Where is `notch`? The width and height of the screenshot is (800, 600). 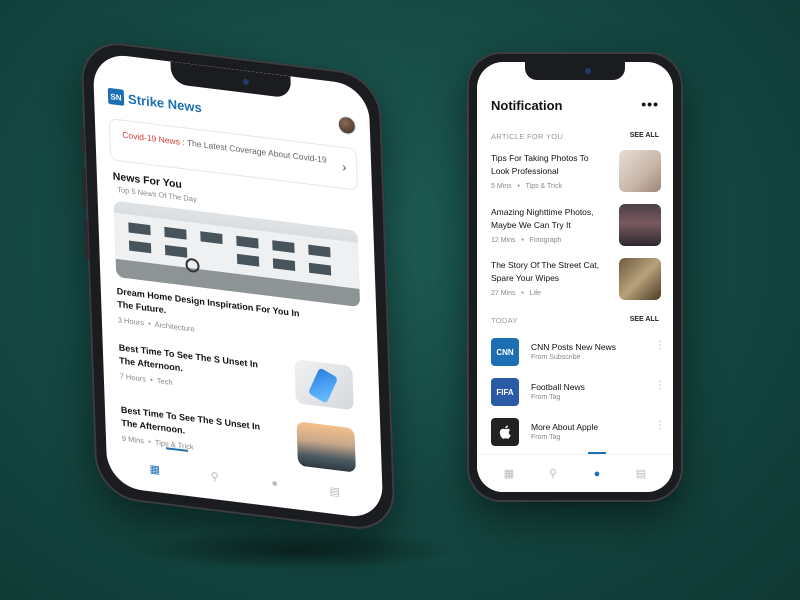
notch is located at coordinates (575, 71).